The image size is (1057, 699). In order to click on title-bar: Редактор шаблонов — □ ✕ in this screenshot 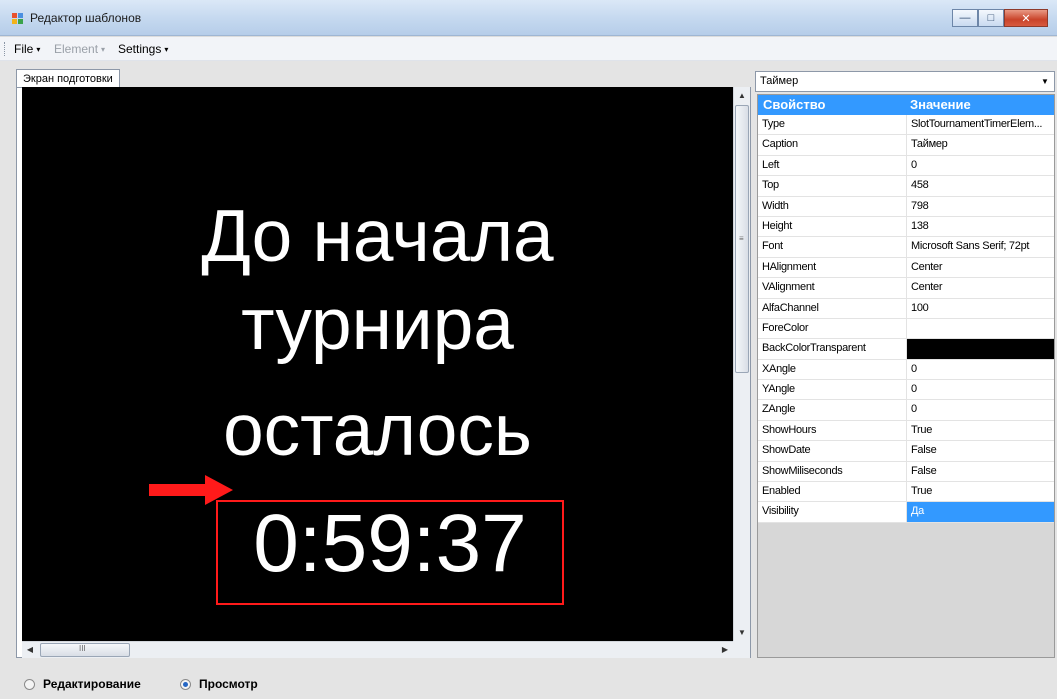, I will do `click(528, 18)`.